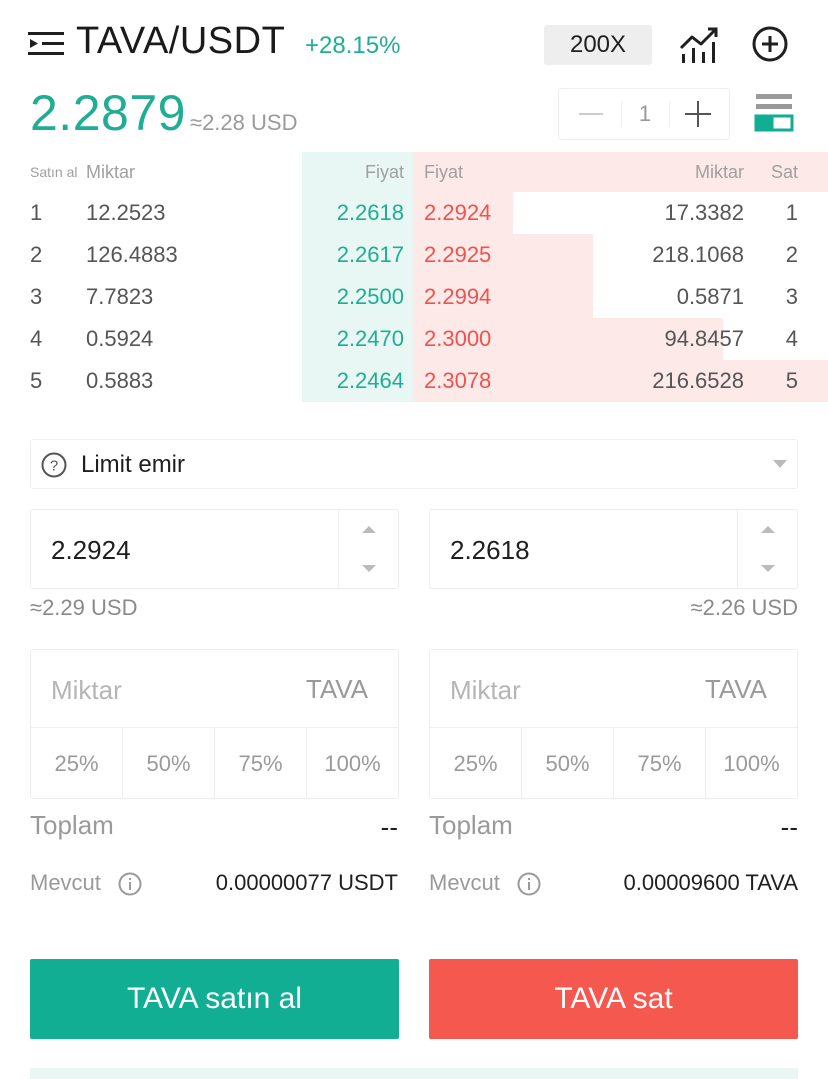 The image size is (828, 1079). What do you see at coordinates (590, 550) in the screenshot?
I see `sell-price-input` at bounding box center [590, 550].